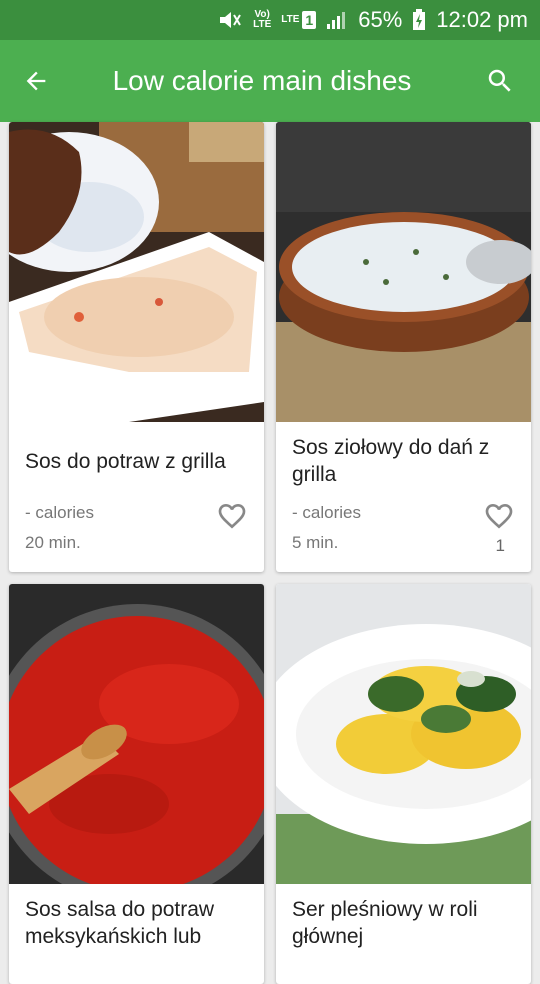 The width and height of the screenshot is (540, 984). Describe the element at coordinates (290, 19) in the screenshot. I see `lte-label: LTE` at that location.